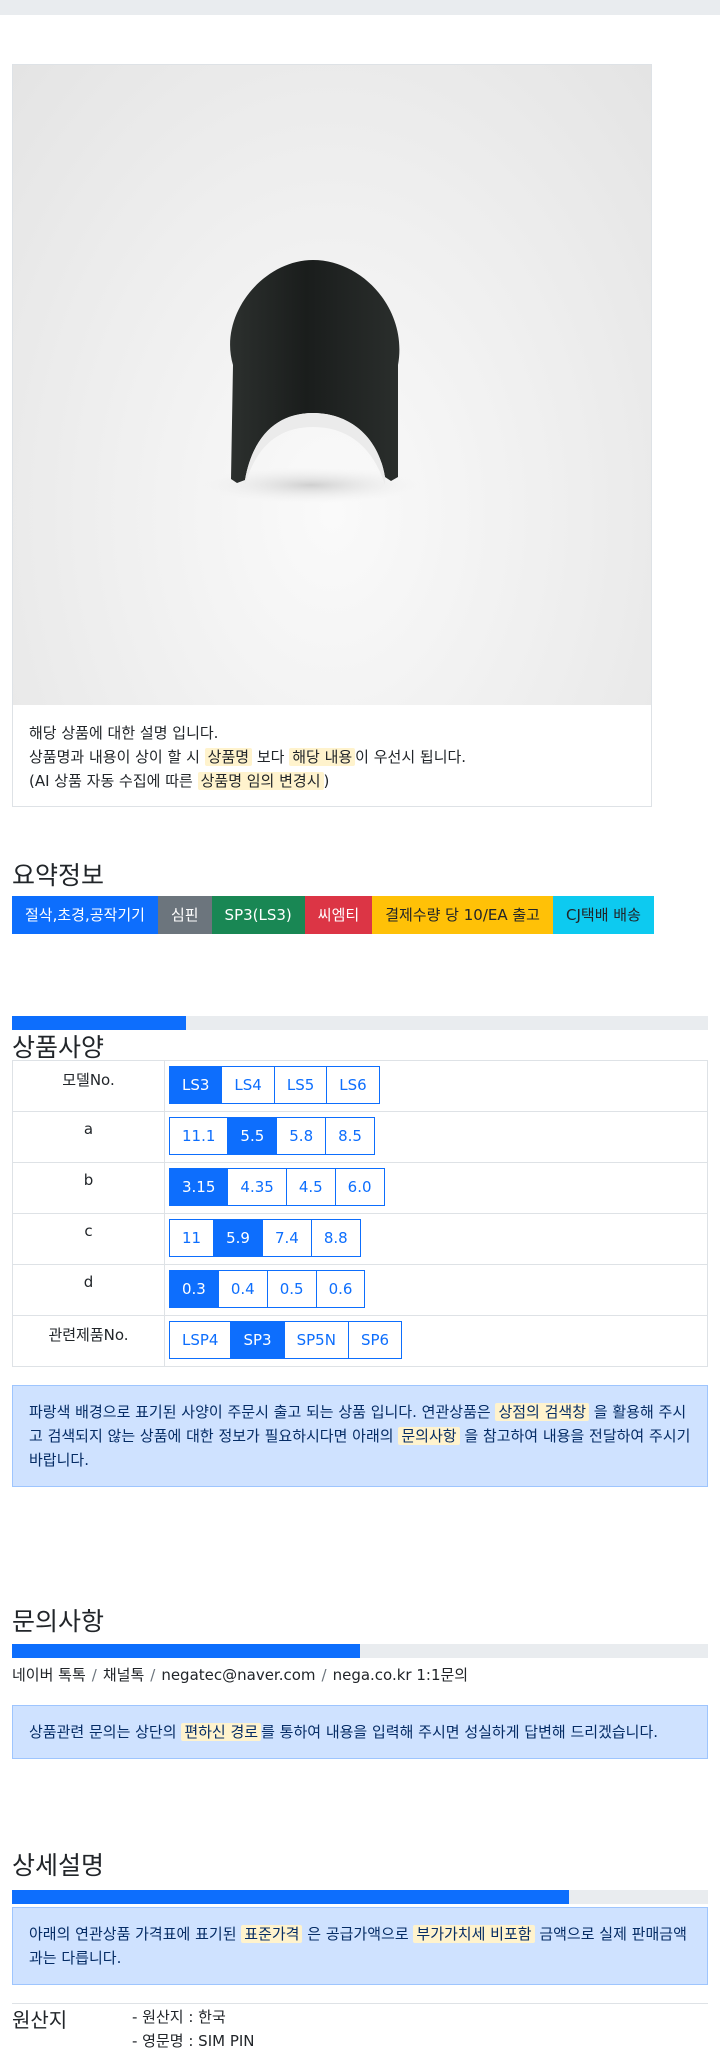 The height and width of the screenshot is (2053, 720). Describe the element at coordinates (335, 1238) in the screenshot. I see `spec-option-button: 8.8` at that location.